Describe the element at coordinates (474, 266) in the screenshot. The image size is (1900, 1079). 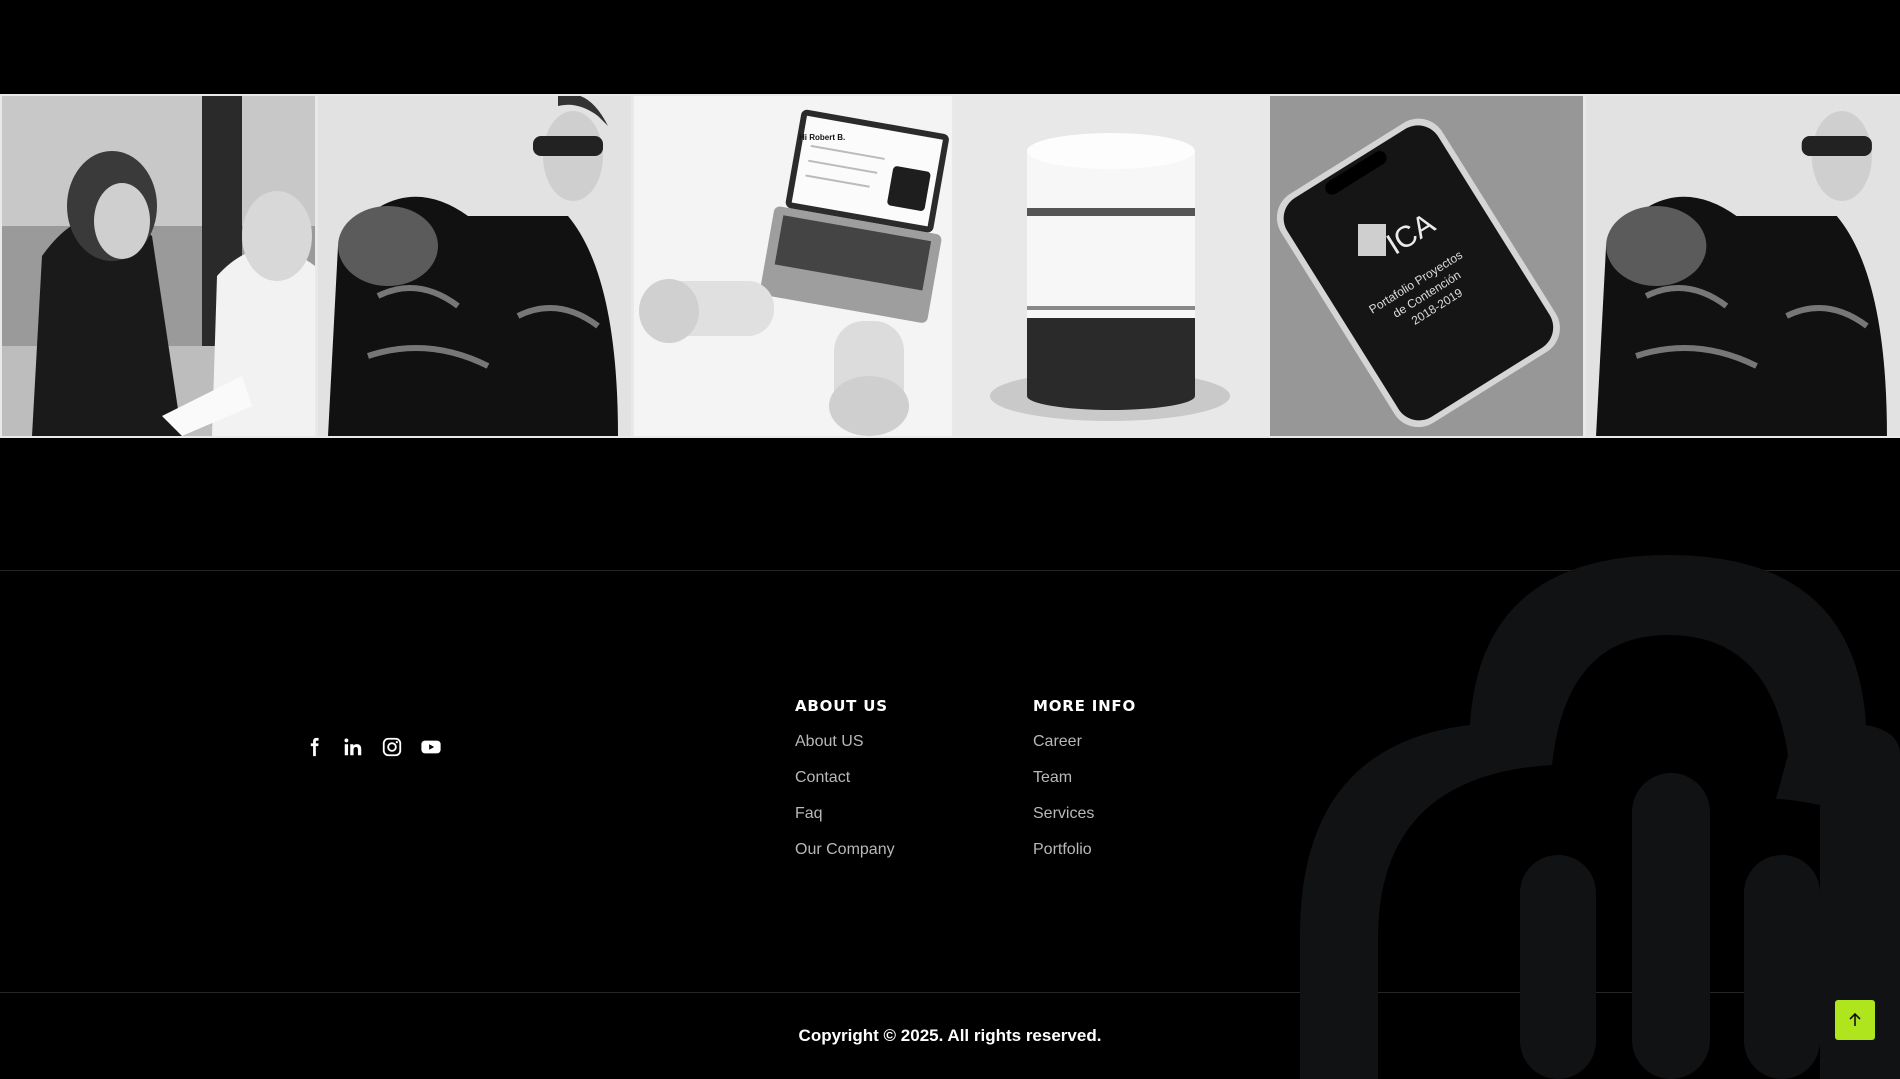
I see `gallery-image-jacket` at that location.